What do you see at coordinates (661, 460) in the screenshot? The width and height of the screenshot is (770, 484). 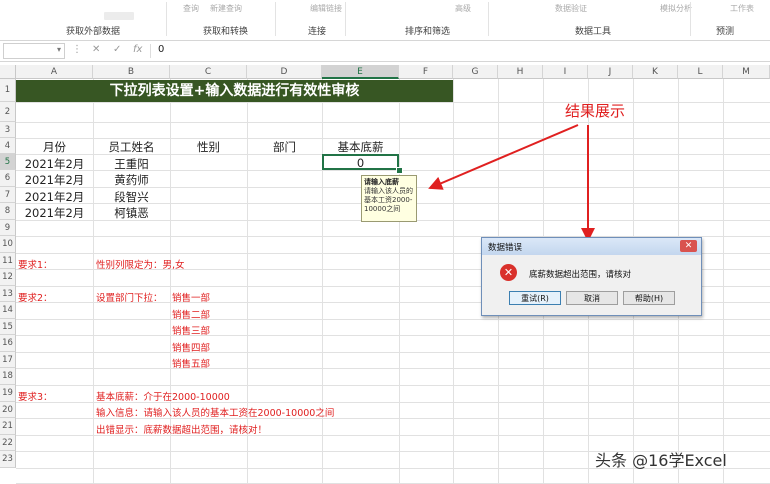 I see `watermark: 头条 @16学Excel` at bounding box center [661, 460].